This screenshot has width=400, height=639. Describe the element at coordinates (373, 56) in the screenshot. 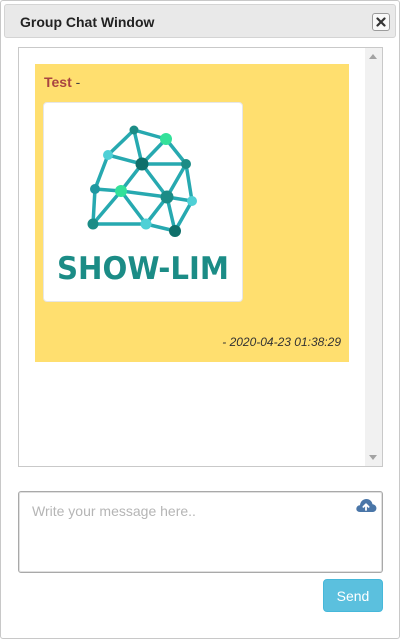

I see `scroll-up-arrow-icon` at that location.